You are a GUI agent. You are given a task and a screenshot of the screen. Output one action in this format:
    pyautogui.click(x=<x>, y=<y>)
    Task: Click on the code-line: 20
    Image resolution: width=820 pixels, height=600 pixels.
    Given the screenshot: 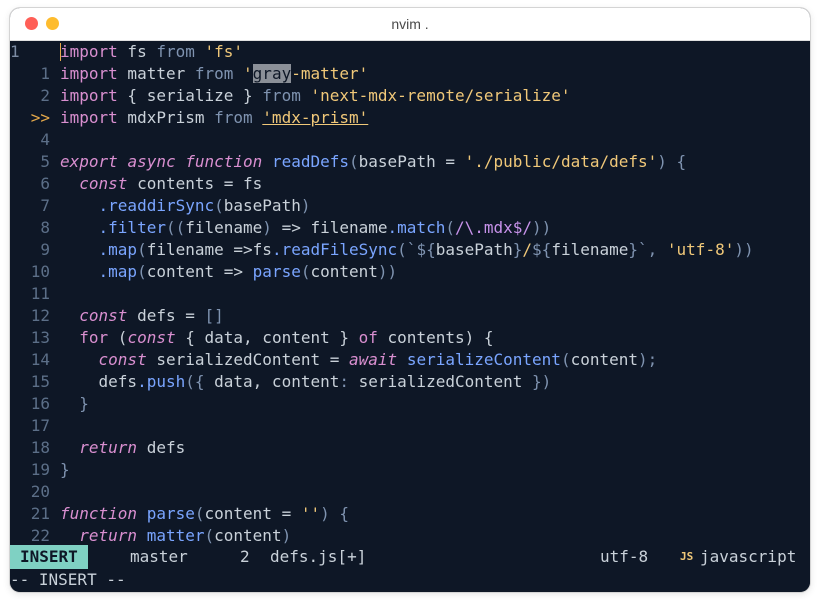 What is the action you would take?
    pyautogui.click(x=410, y=492)
    